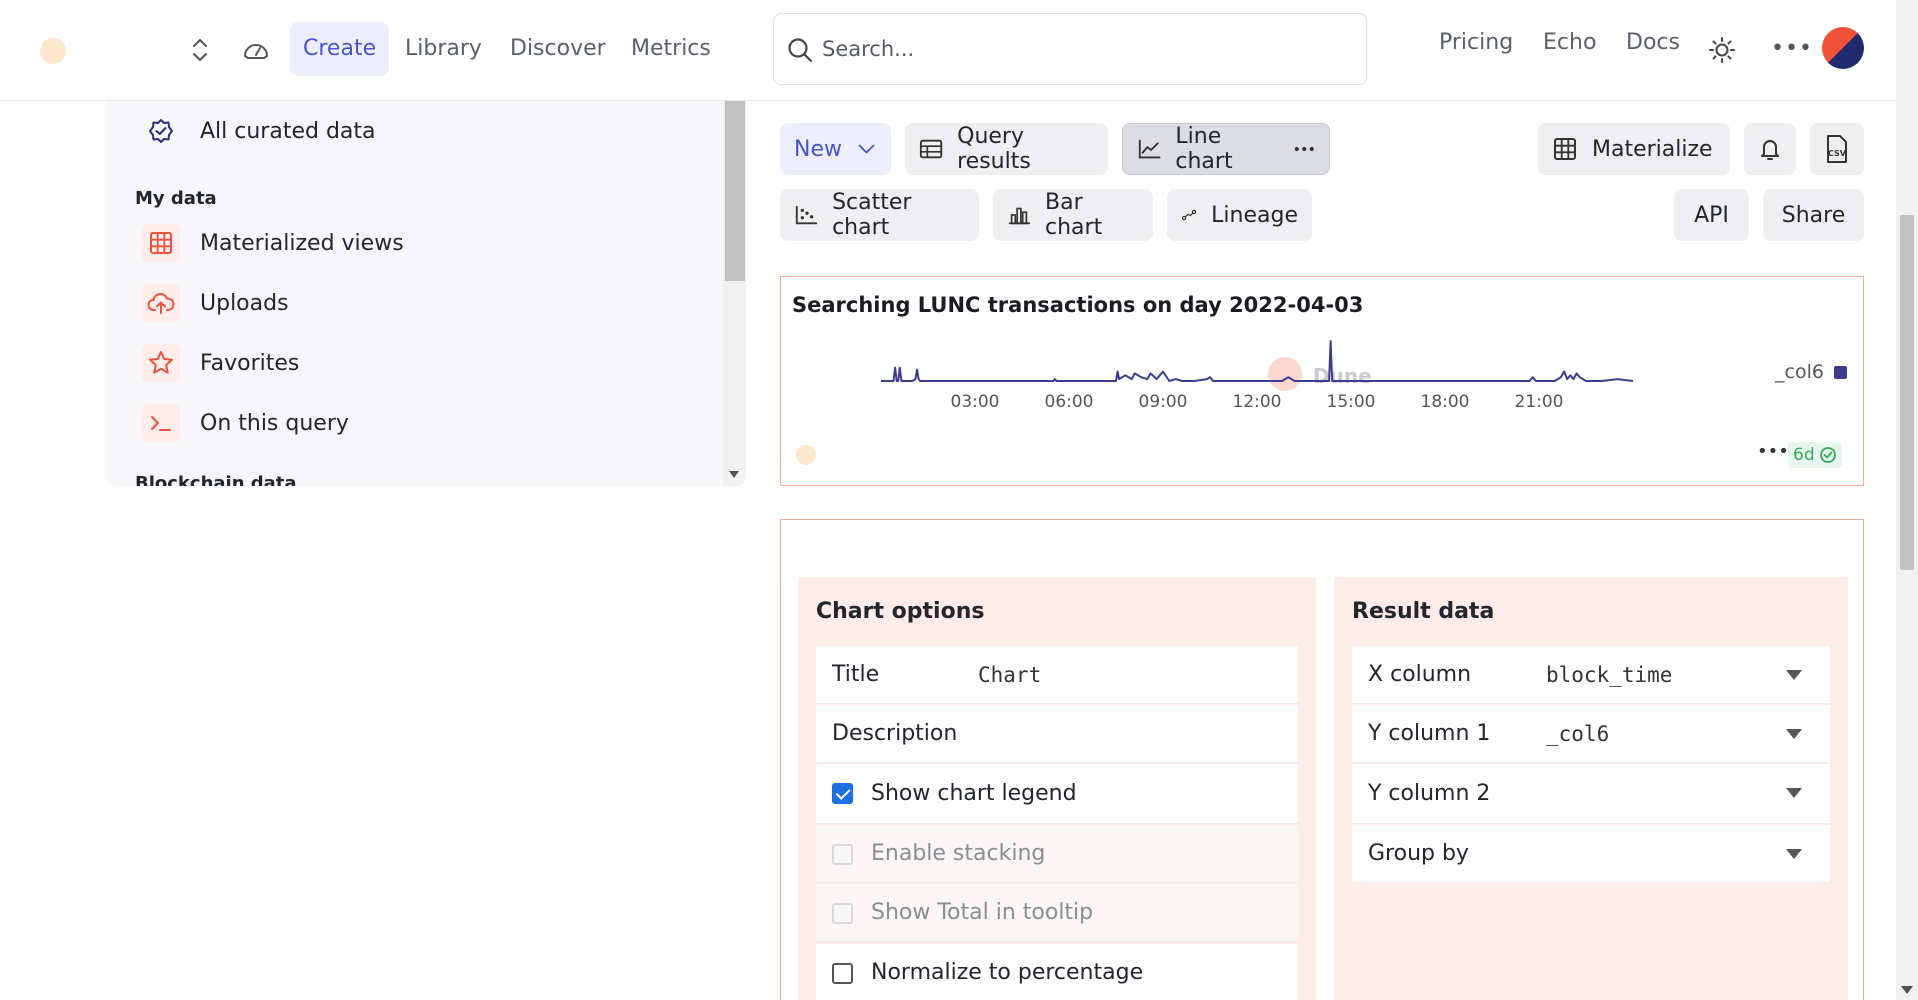 Image resolution: width=1918 pixels, height=1000 pixels. What do you see at coordinates (1429, 733) in the screenshot?
I see `y-column-1-label: Y column 1` at bounding box center [1429, 733].